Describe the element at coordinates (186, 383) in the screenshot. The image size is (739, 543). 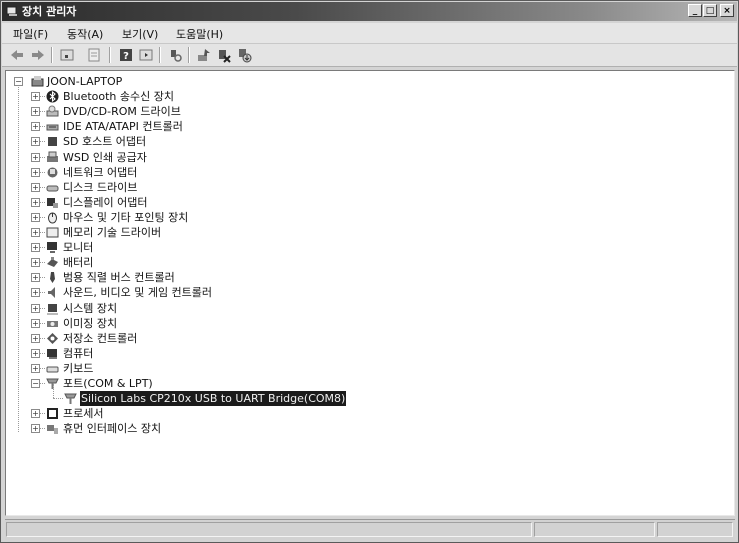
I see `tree-category: − 포트(COM & LPT)` at that location.